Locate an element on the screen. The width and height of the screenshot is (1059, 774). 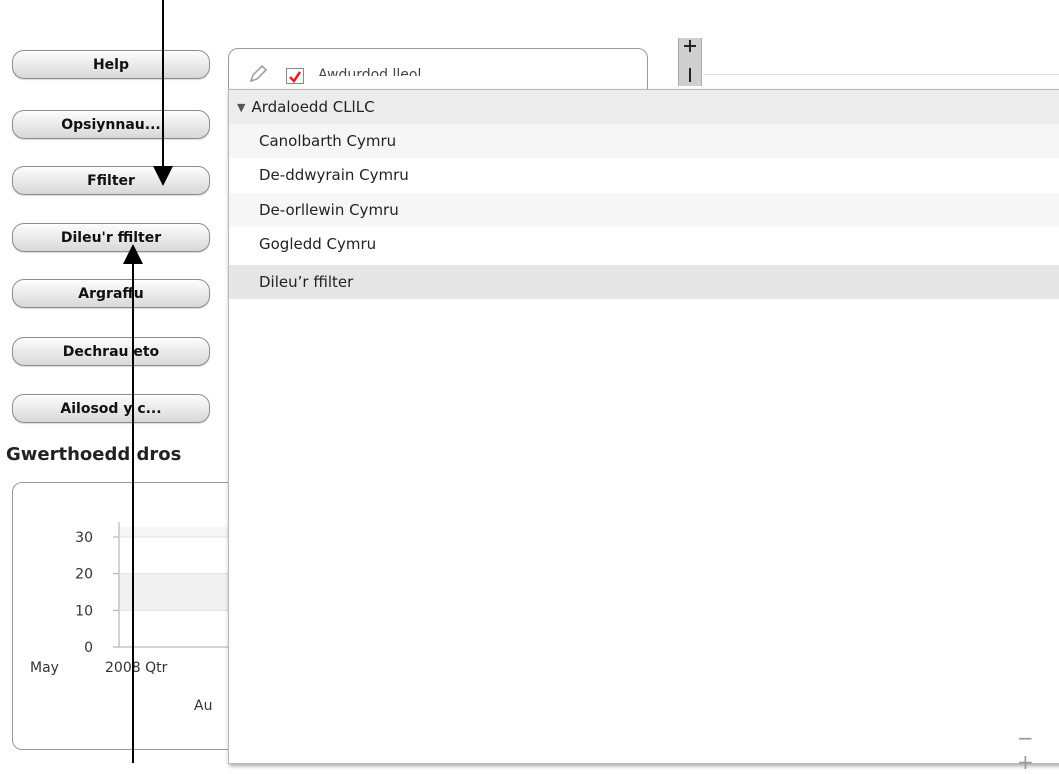
x-tick-label: 2008 Qtr is located at coordinates (136, 668).